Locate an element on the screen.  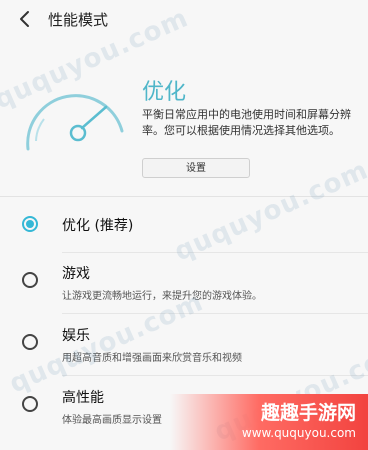
option-high-performance-description: 体验最高画质显示设置 is located at coordinates (112, 420).